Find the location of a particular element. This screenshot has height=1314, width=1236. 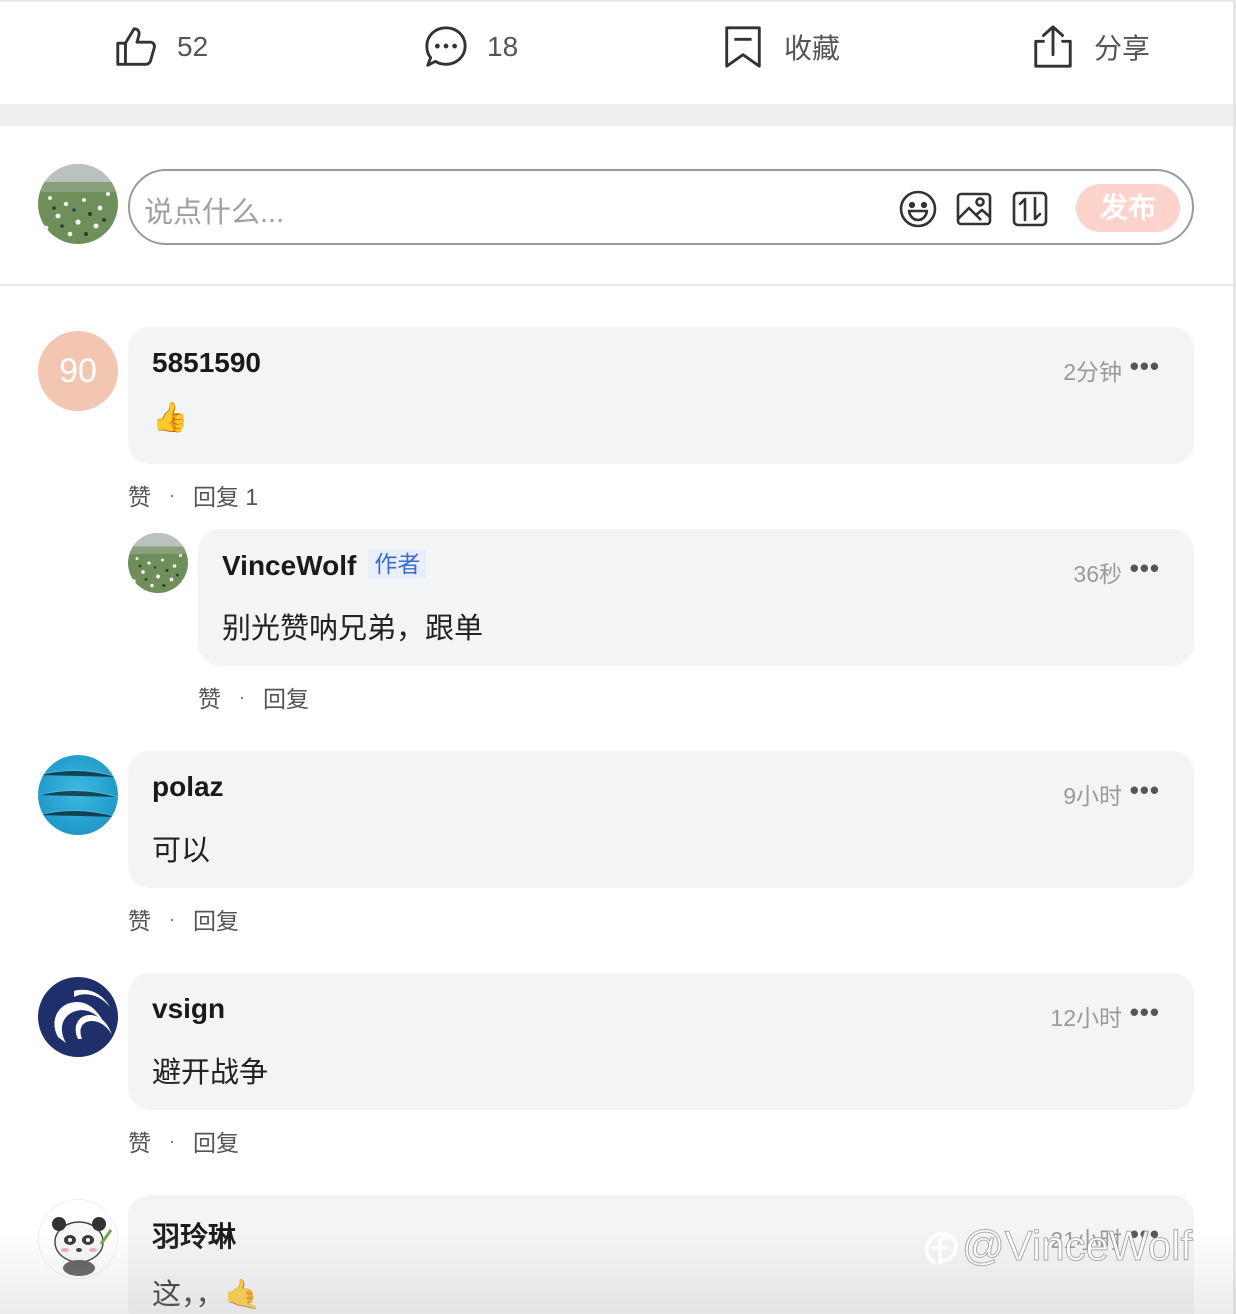

comment-text: 这，，🤙 is located at coordinates (206, 1295).